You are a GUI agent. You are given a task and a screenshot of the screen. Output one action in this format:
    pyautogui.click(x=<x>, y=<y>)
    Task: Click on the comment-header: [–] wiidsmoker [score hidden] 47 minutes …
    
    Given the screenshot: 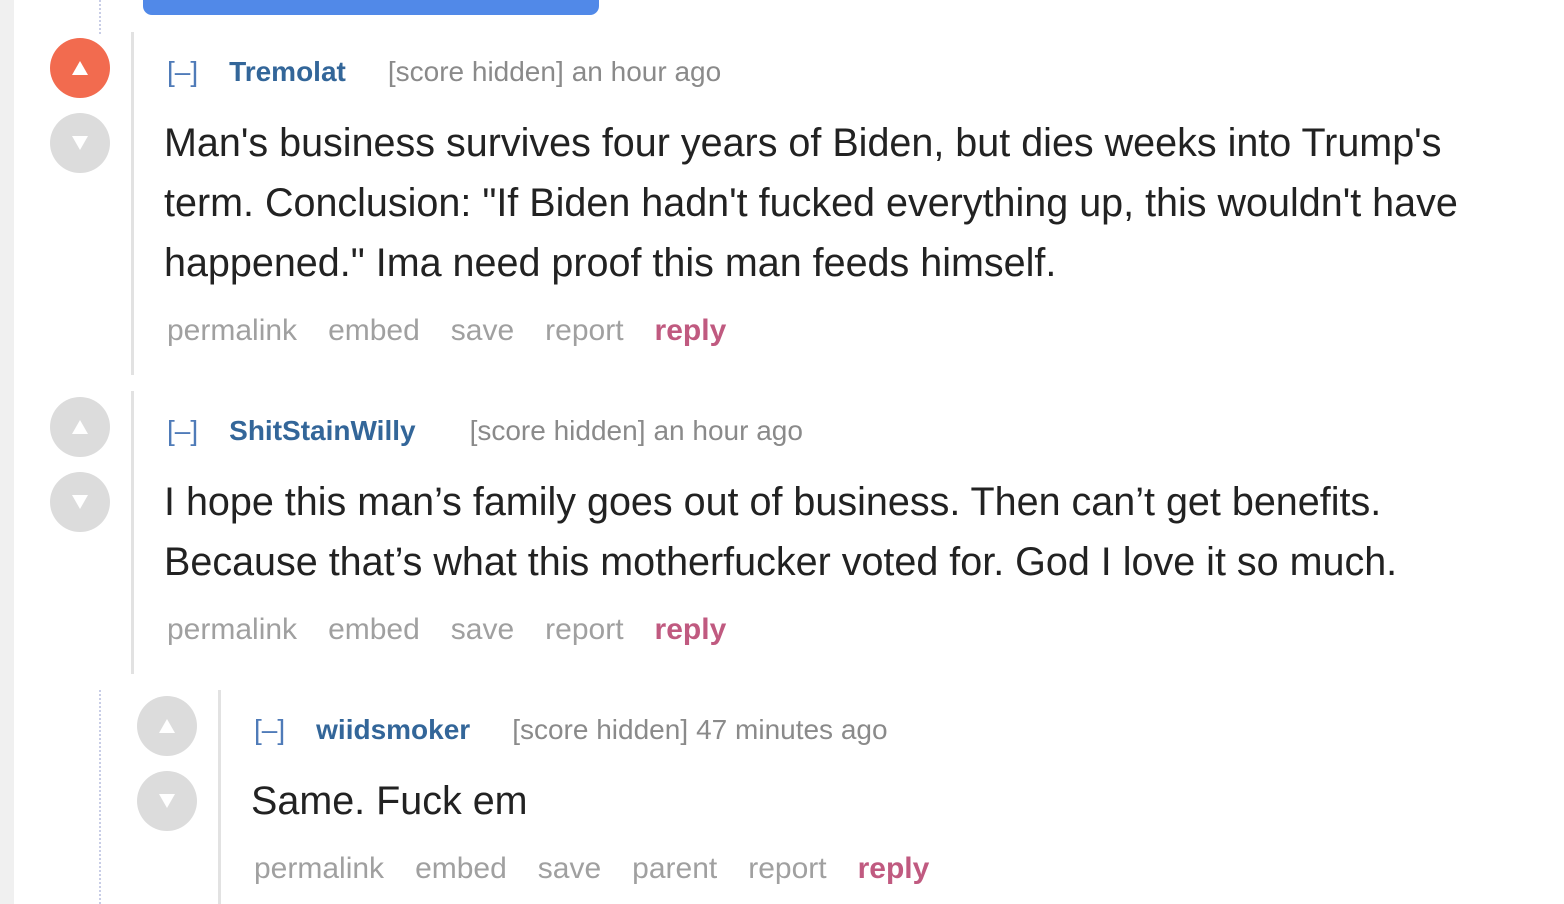 What is the action you would take?
    pyautogui.click(x=571, y=730)
    